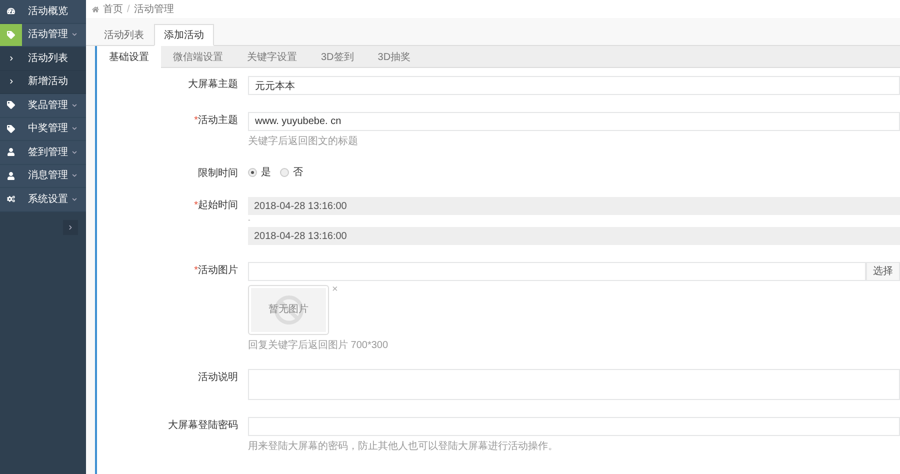  What do you see at coordinates (272, 57) in the screenshot?
I see `sub-tab: 关键字设置` at bounding box center [272, 57].